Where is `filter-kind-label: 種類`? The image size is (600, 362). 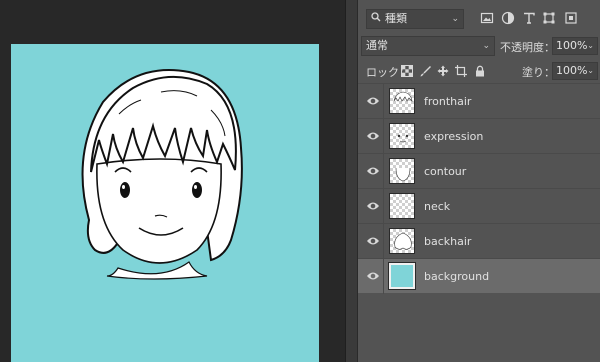
filter-kind-label: 種類 is located at coordinates (396, 18).